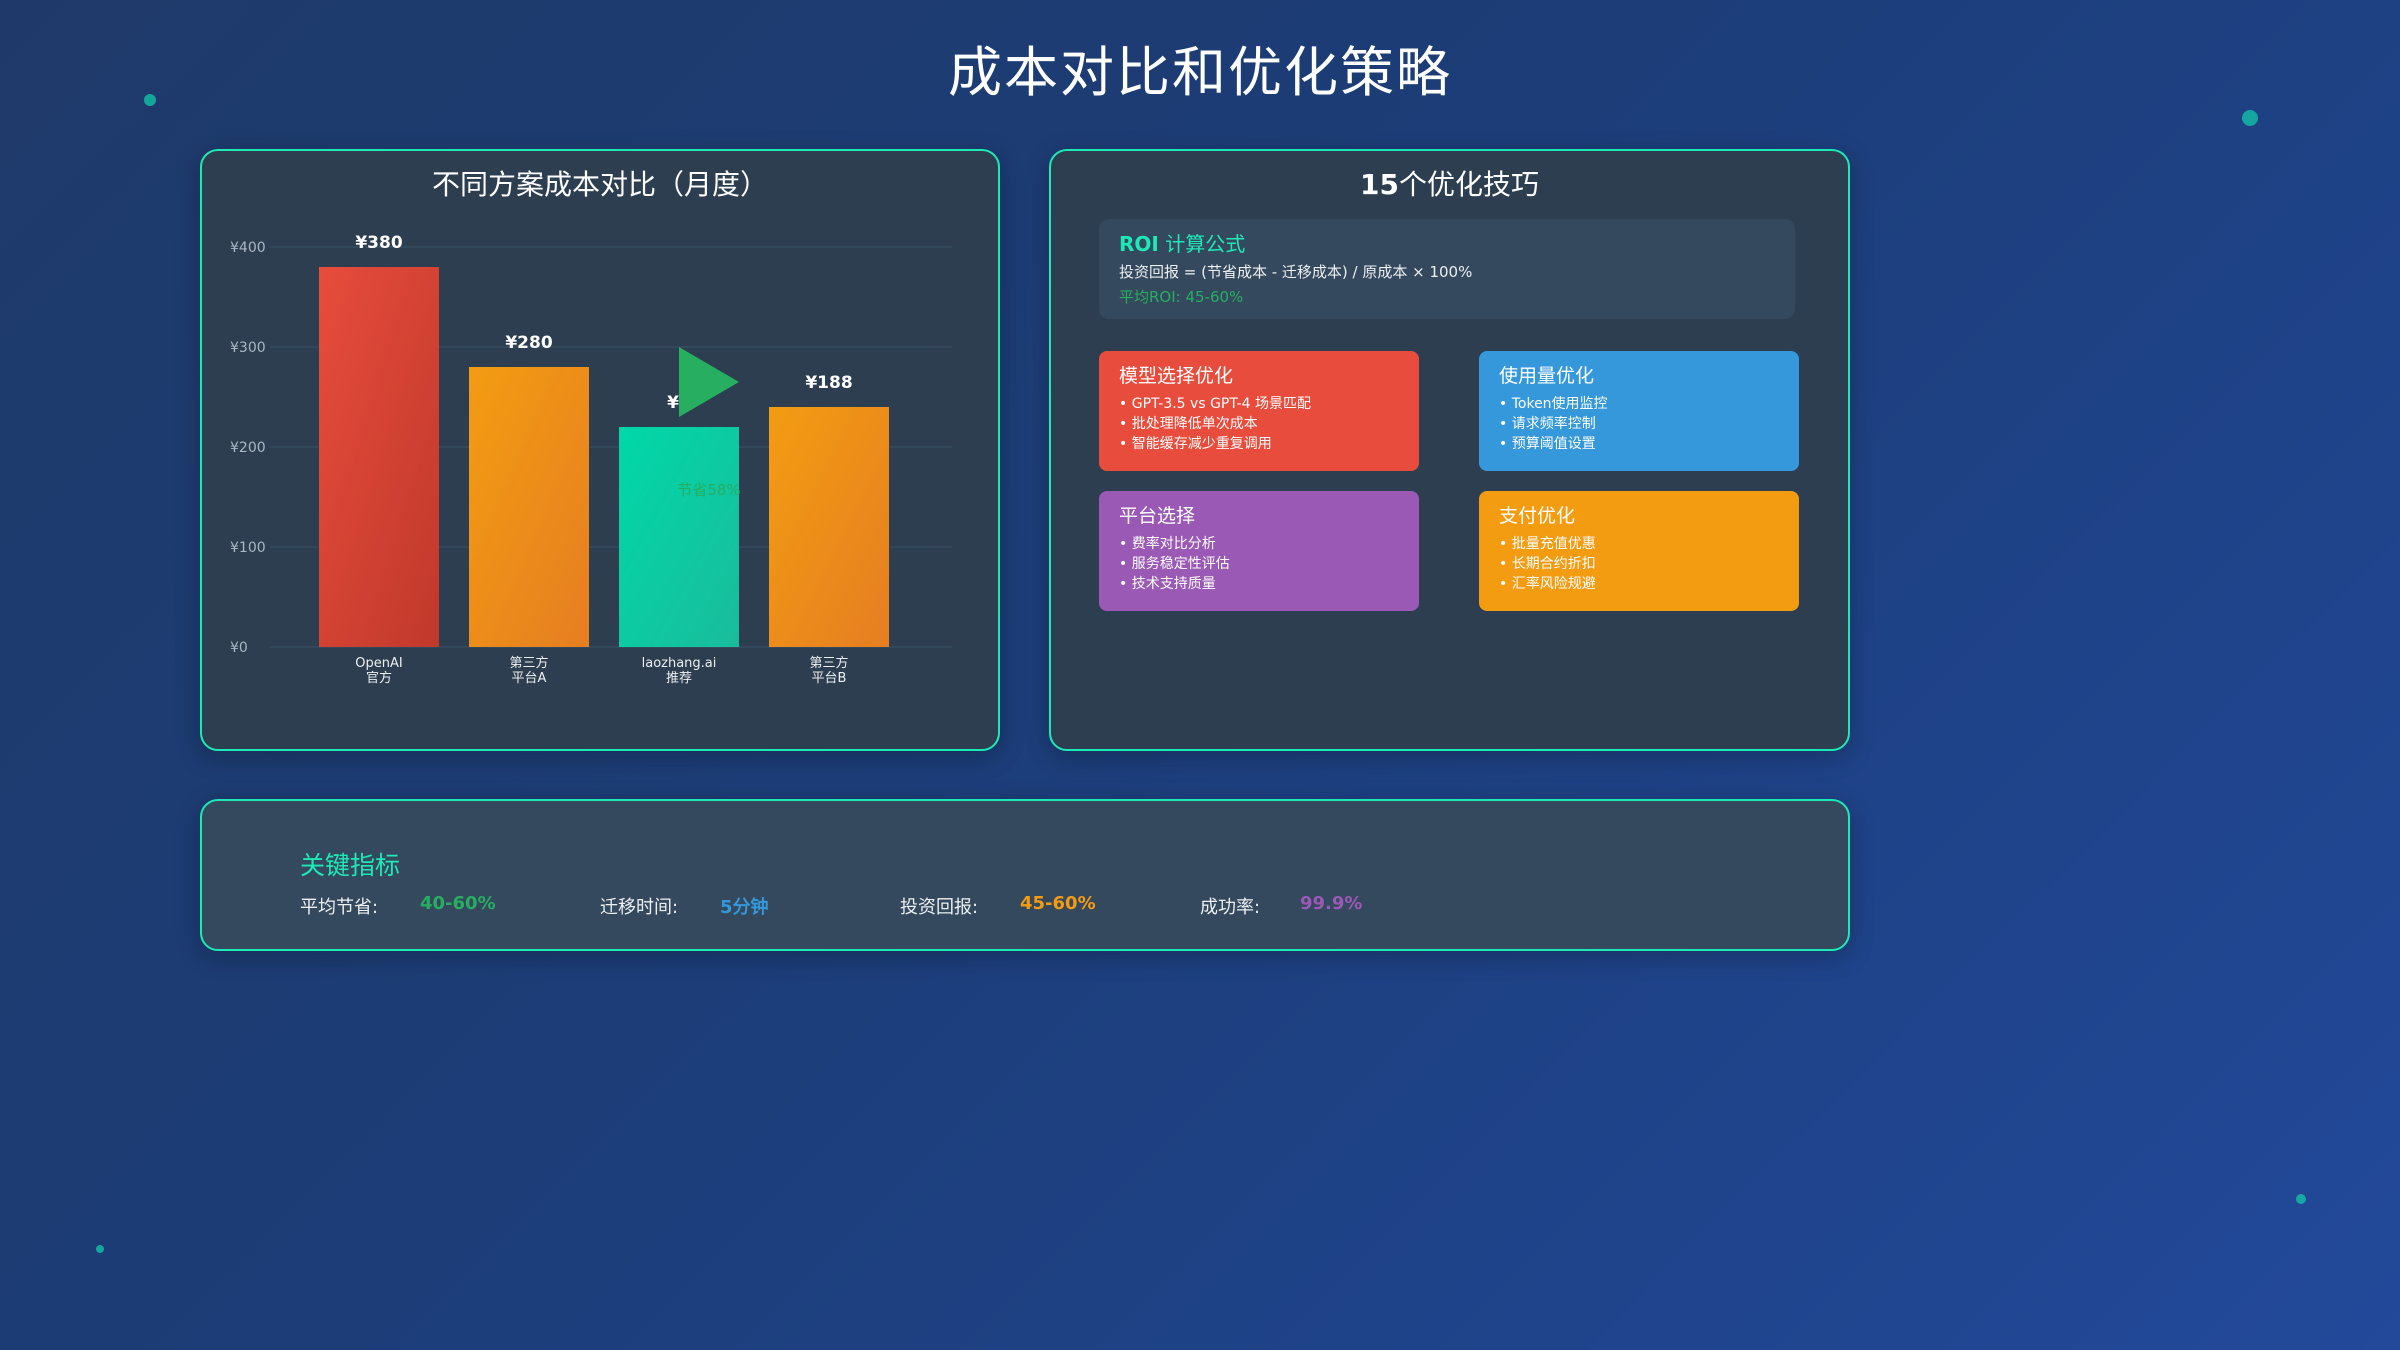 The image size is (2400, 1350). What do you see at coordinates (1200, 72) in the screenshot?
I see `page-title: 成本对比和优化策略` at bounding box center [1200, 72].